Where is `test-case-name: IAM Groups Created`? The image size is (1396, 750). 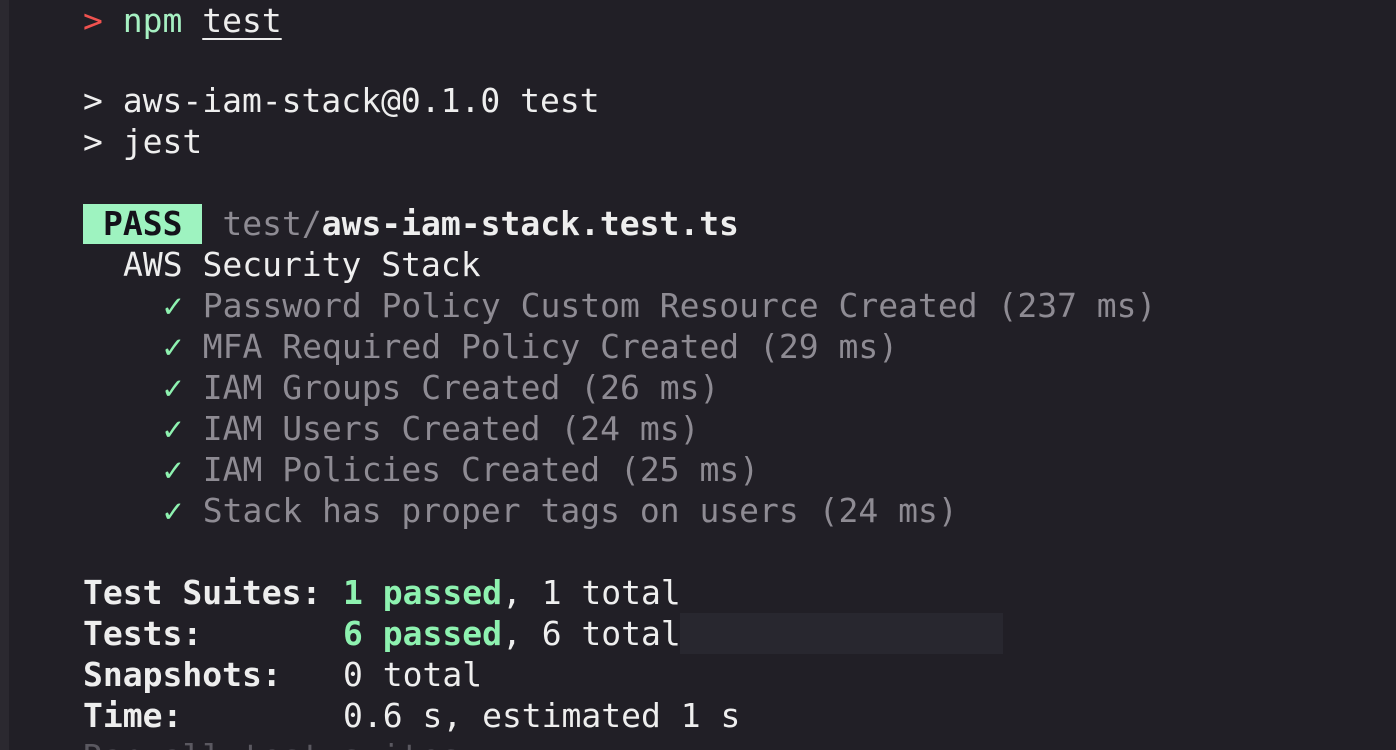 test-case-name: IAM Groups Created is located at coordinates (381, 387).